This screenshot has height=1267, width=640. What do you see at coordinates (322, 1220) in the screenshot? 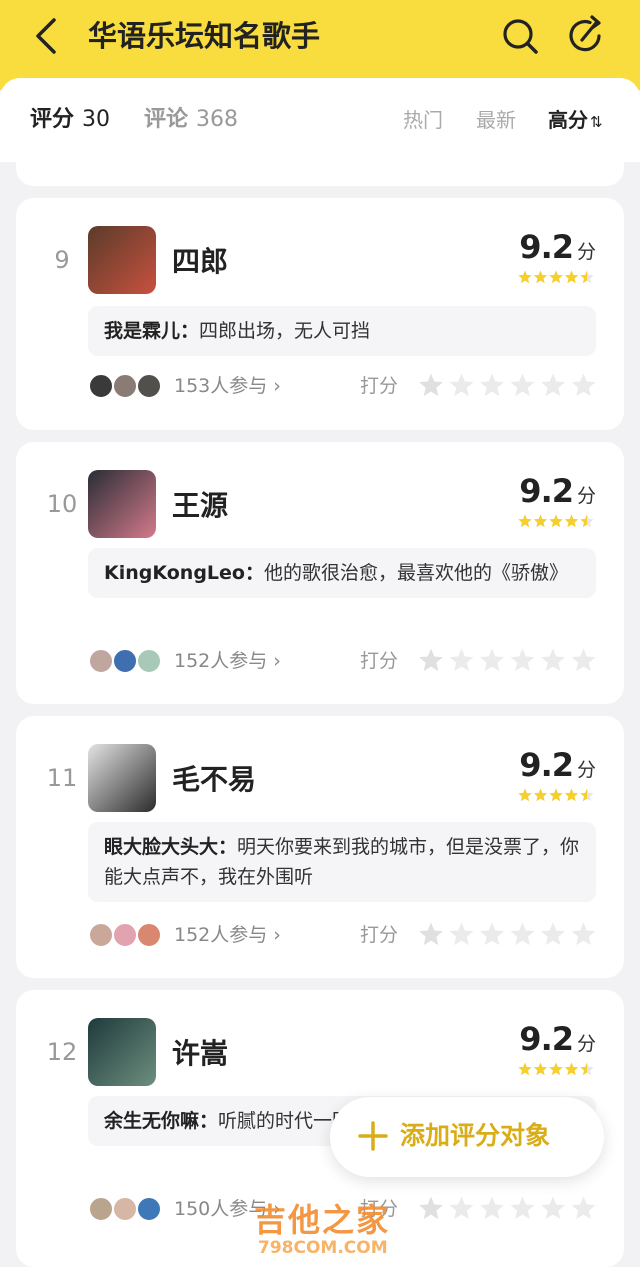
I see `watermark: 吉他之家` at bounding box center [322, 1220].